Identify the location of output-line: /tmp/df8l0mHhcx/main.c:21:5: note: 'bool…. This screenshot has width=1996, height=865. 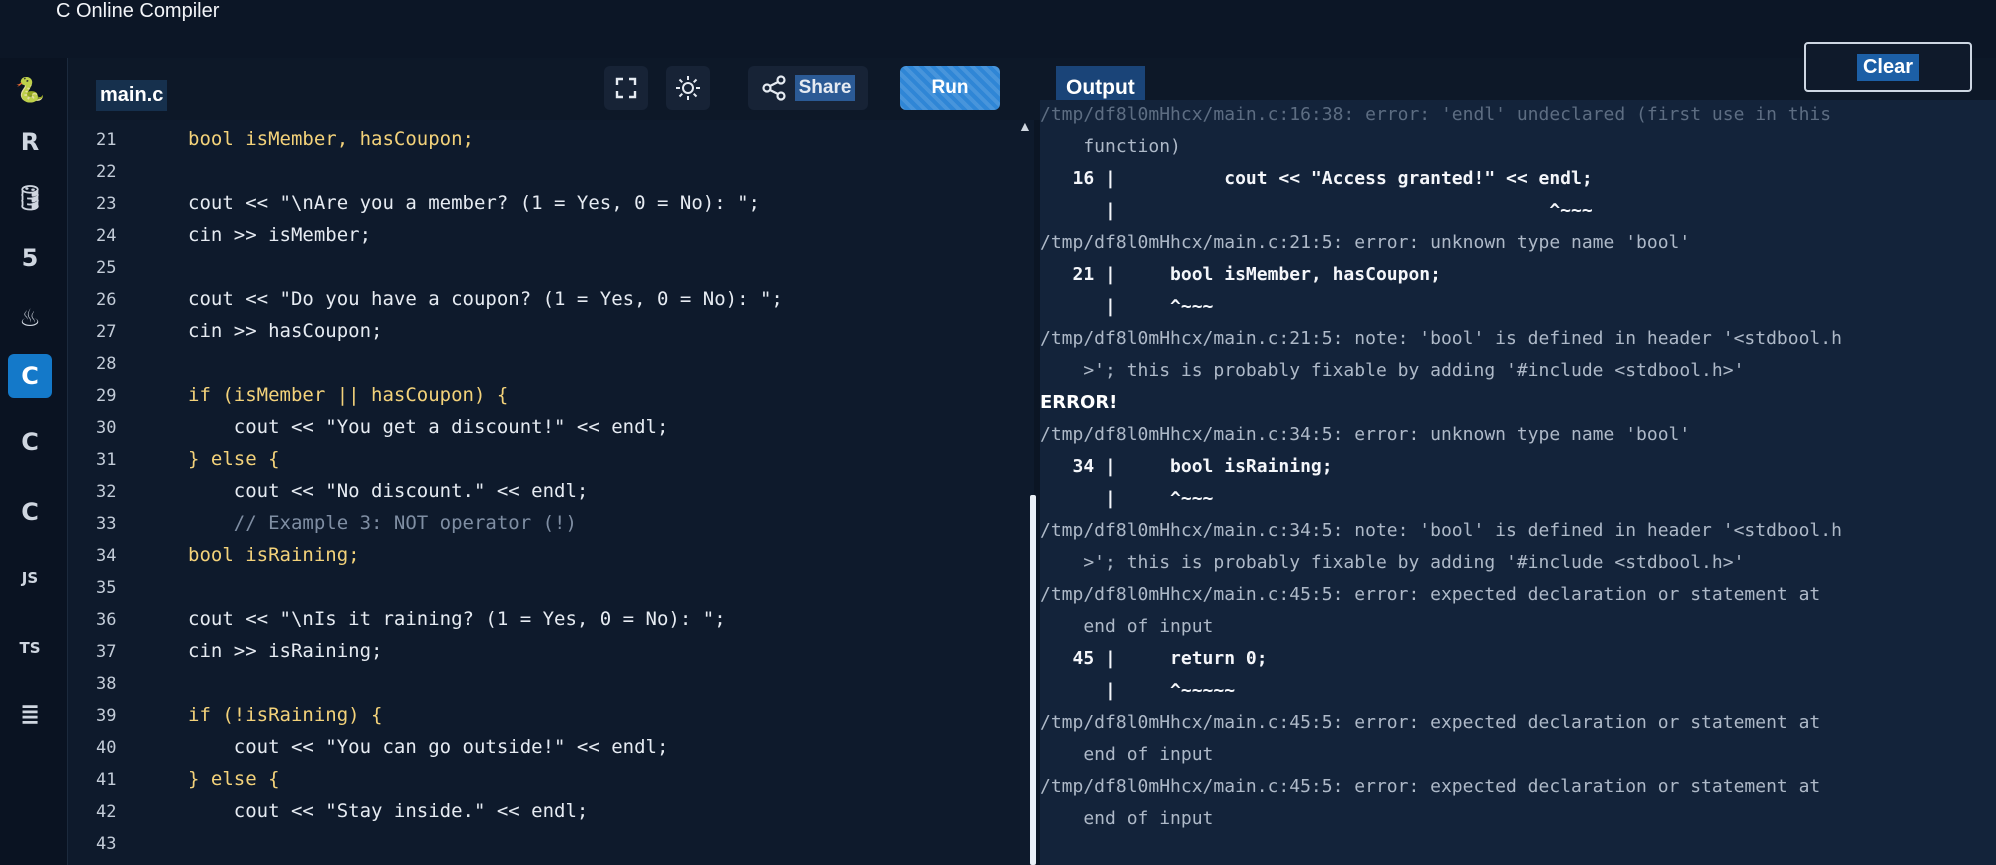
(1441, 338).